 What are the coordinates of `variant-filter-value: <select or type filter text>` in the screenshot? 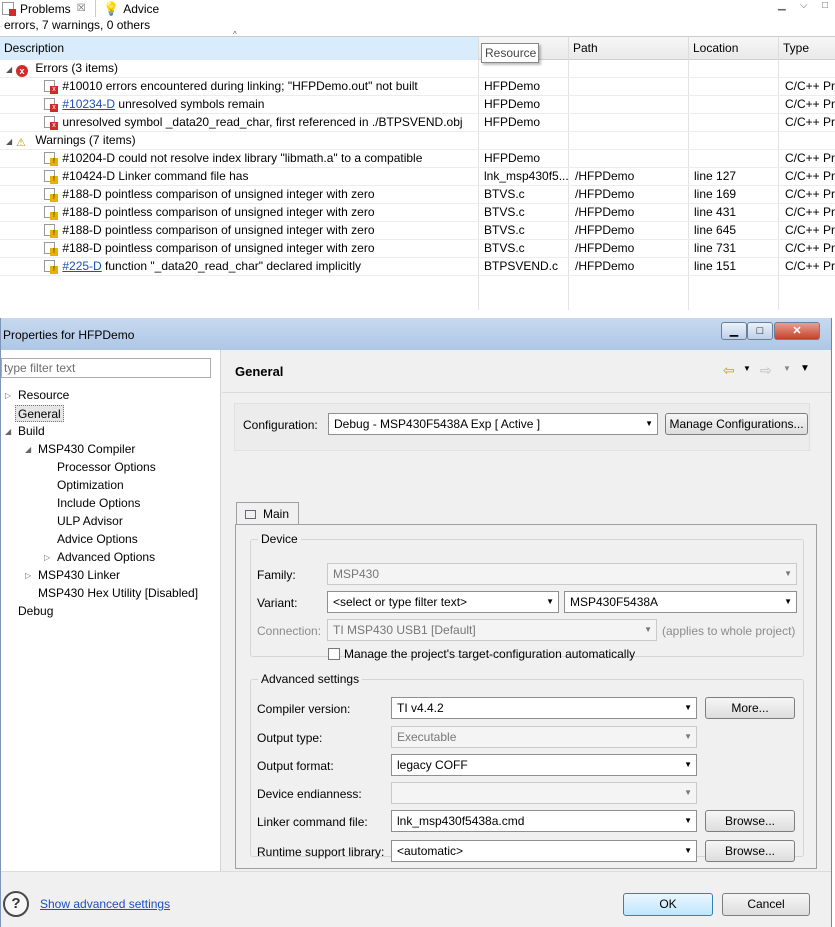 It's located at (400, 602).